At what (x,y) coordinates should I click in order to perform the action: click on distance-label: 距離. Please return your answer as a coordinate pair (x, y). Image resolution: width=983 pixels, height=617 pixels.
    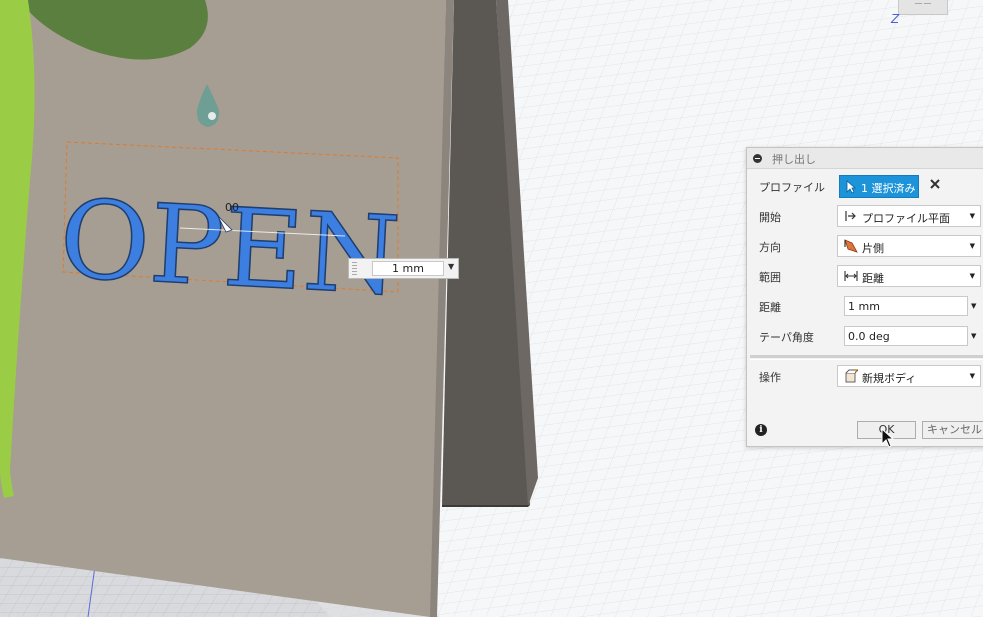
    Looking at the image, I should click on (770, 307).